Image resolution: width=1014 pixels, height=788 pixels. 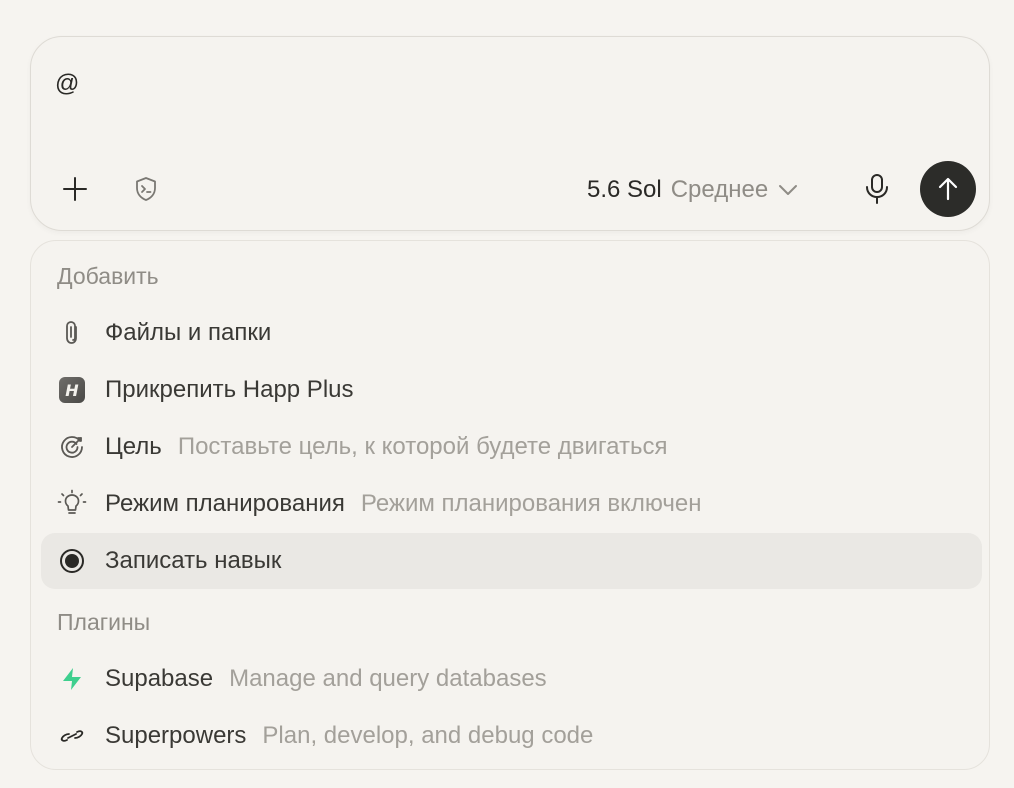 I want to click on arrow-up-icon, so click(x=948, y=189).